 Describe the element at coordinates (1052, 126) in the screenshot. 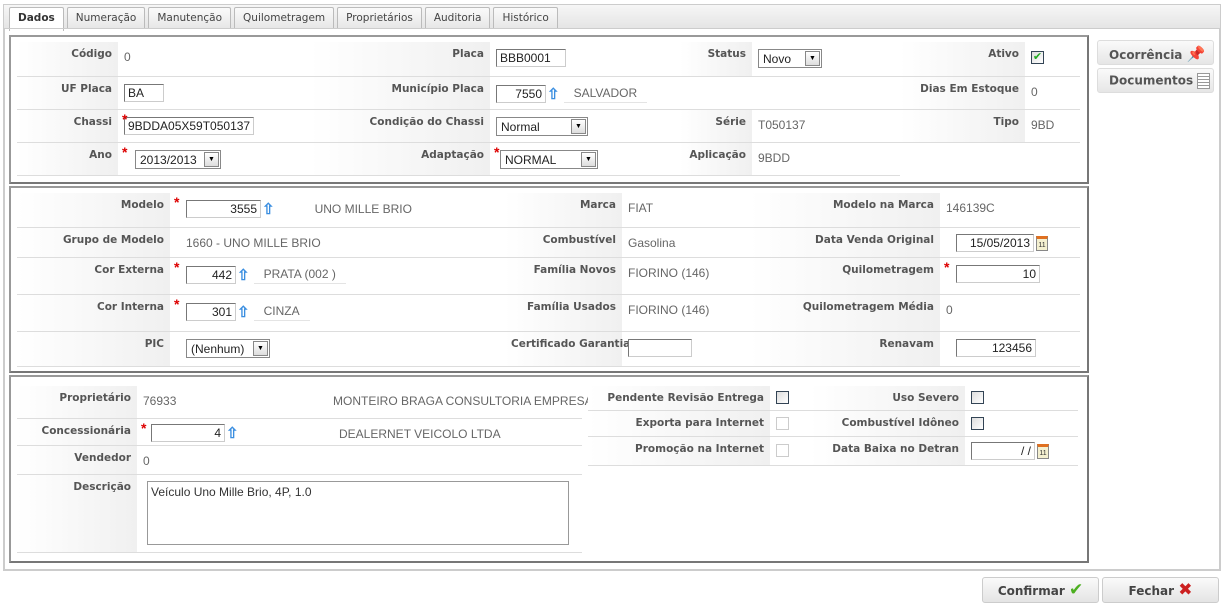

I see `tipo-value: 9BD` at that location.